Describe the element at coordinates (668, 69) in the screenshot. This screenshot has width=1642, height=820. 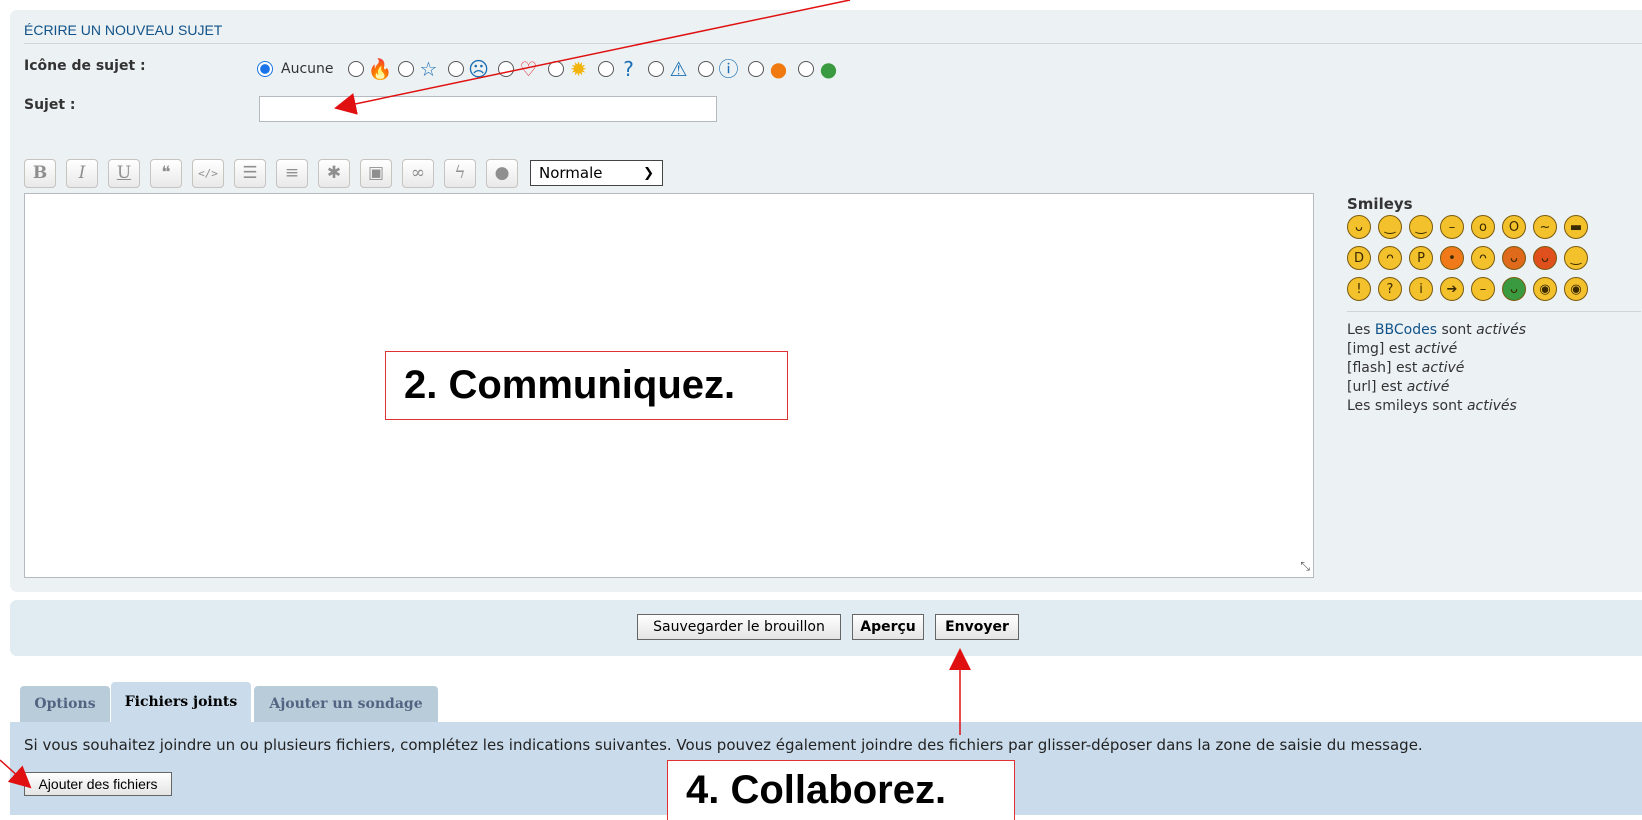
I see `topic-icon-option: ⚠` at that location.